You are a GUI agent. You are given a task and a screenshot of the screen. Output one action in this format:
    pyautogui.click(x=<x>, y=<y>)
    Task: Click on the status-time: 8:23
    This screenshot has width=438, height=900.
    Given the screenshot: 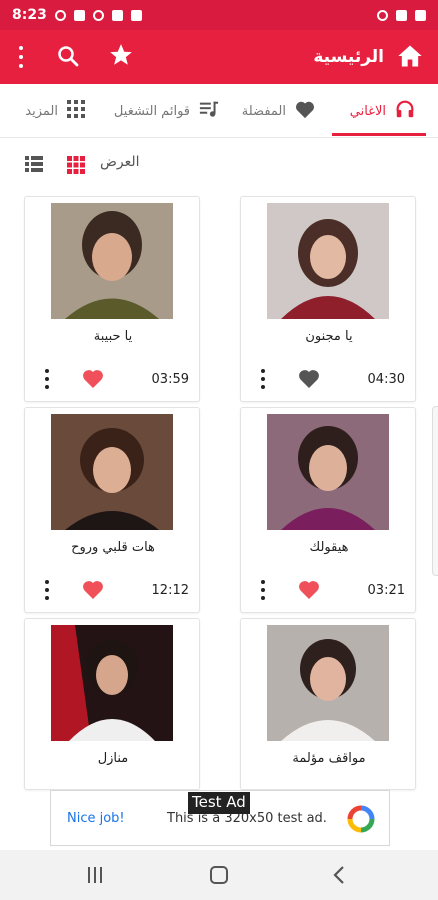 What is the action you would take?
    pyautogui.click(x=29, y=15)
    